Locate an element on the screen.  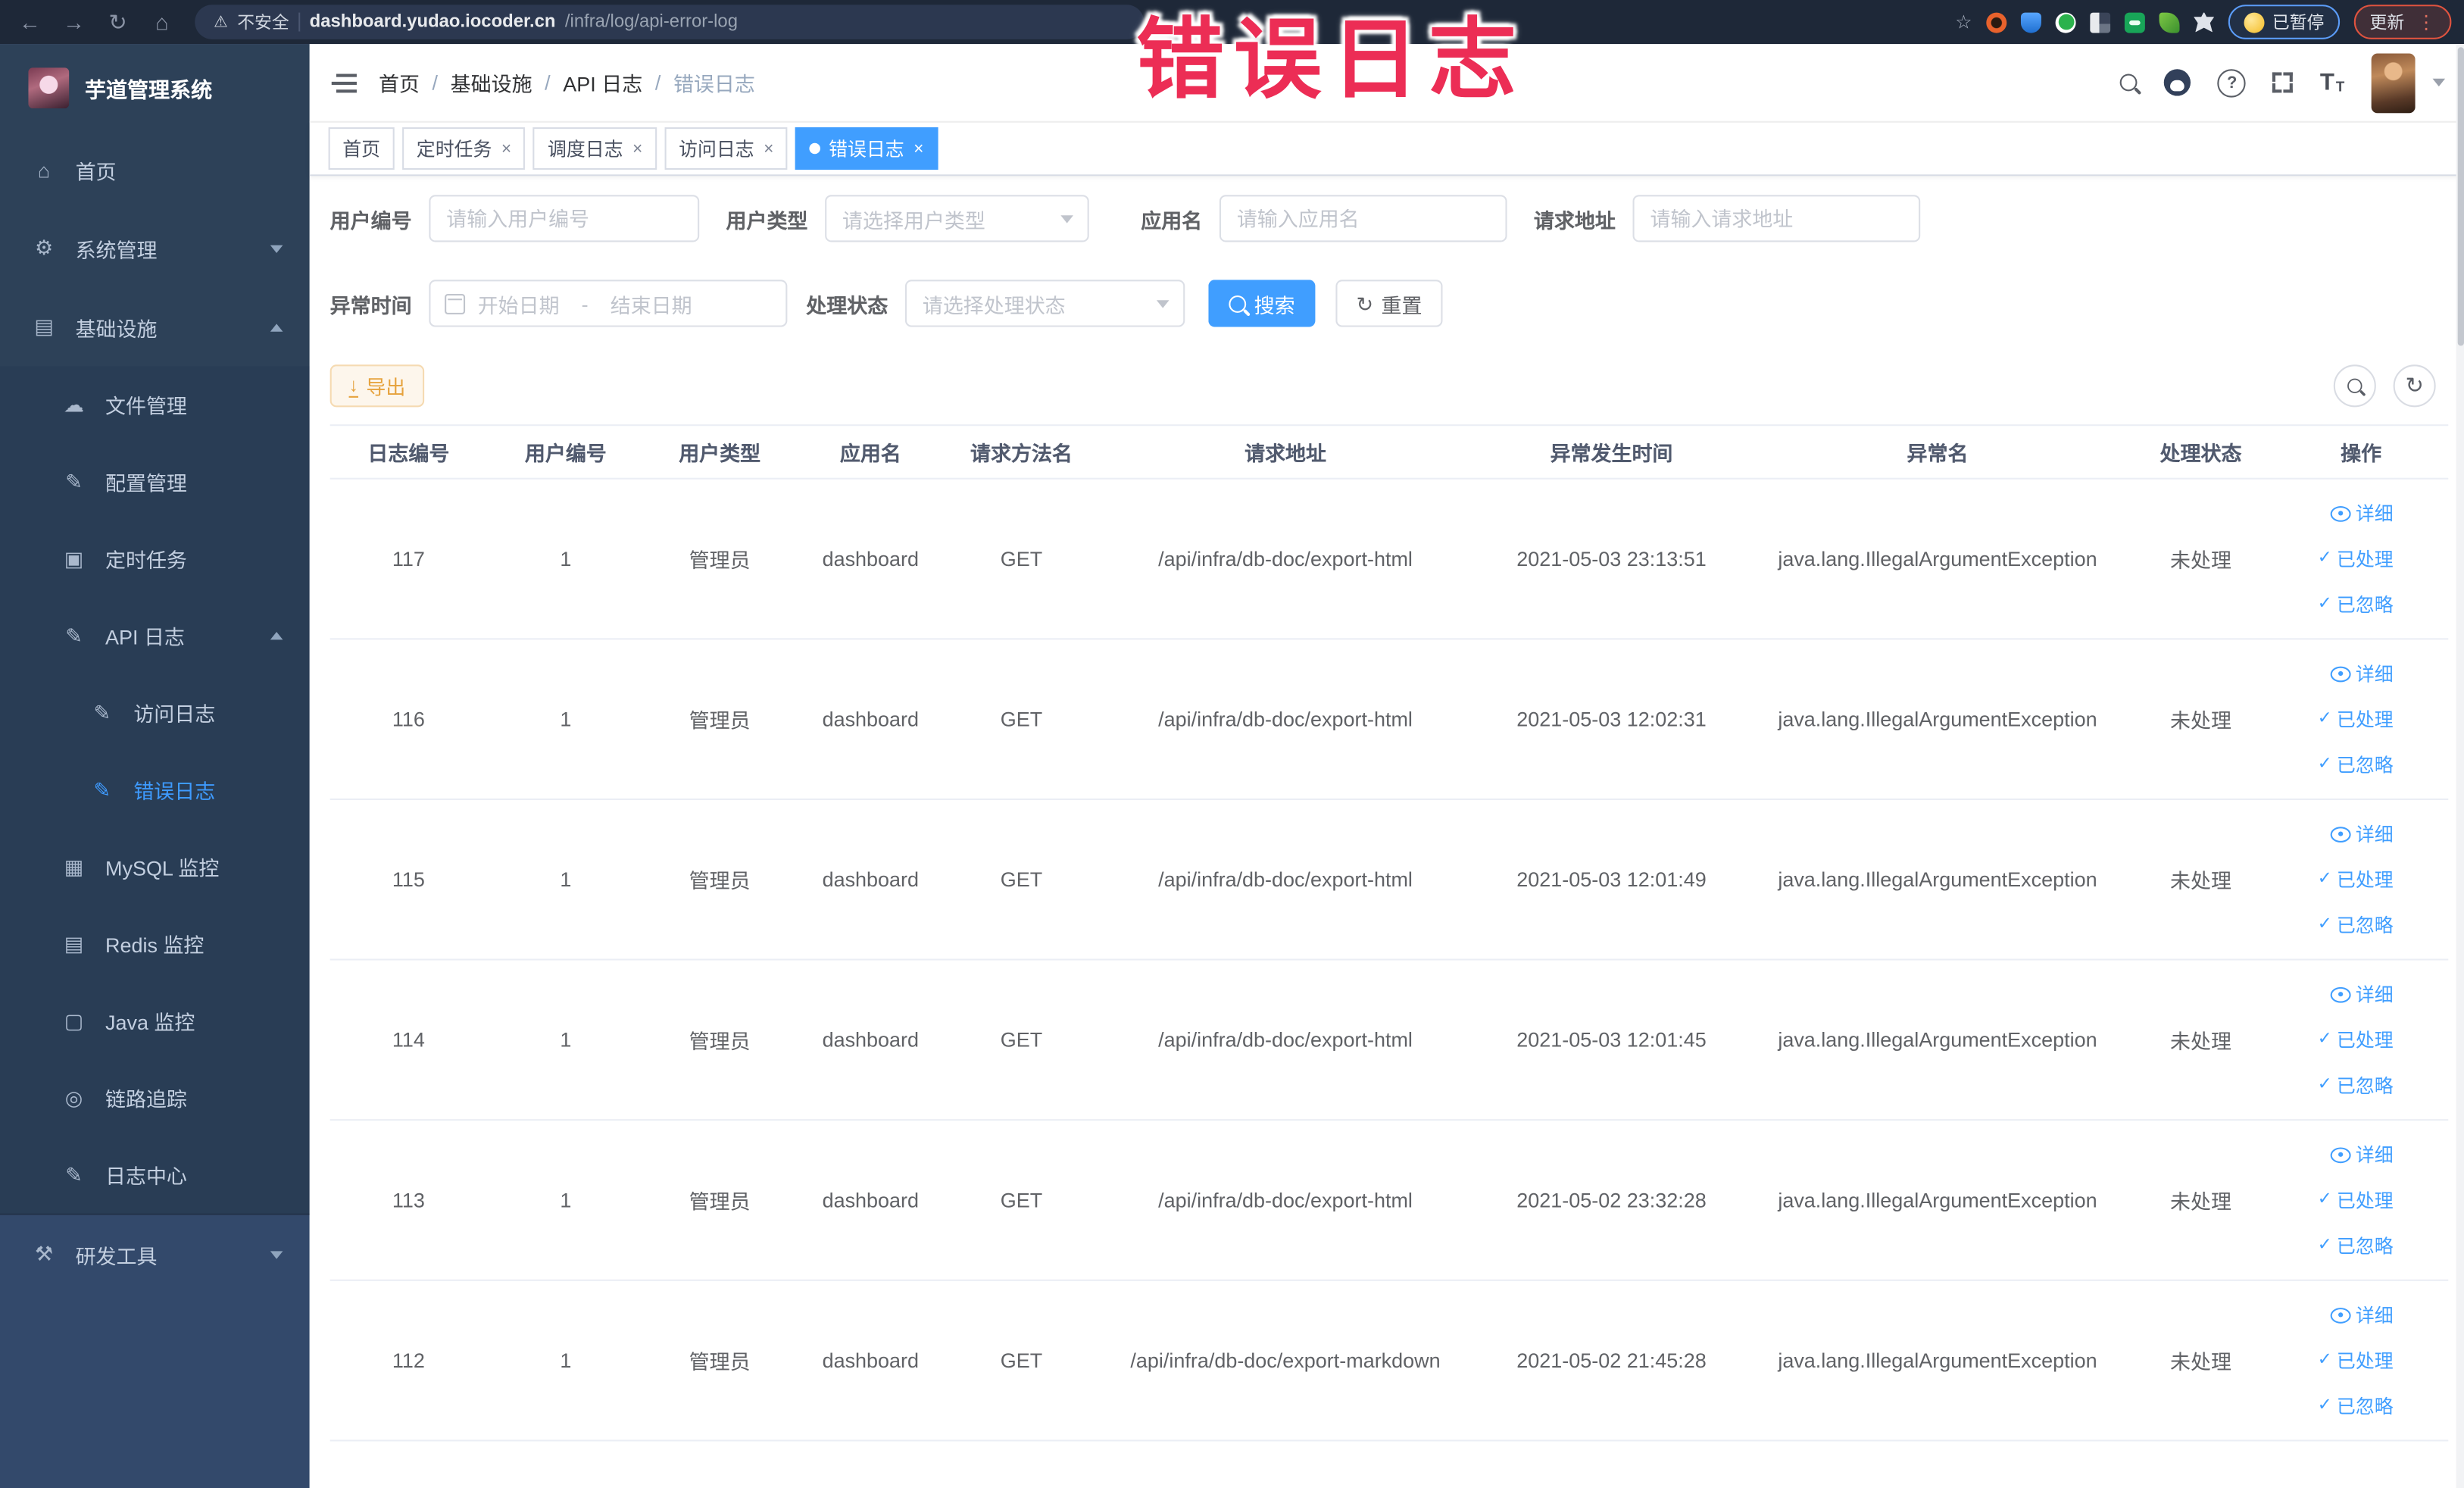
cell-c1: 114 is located at coordinates (408, 1039).